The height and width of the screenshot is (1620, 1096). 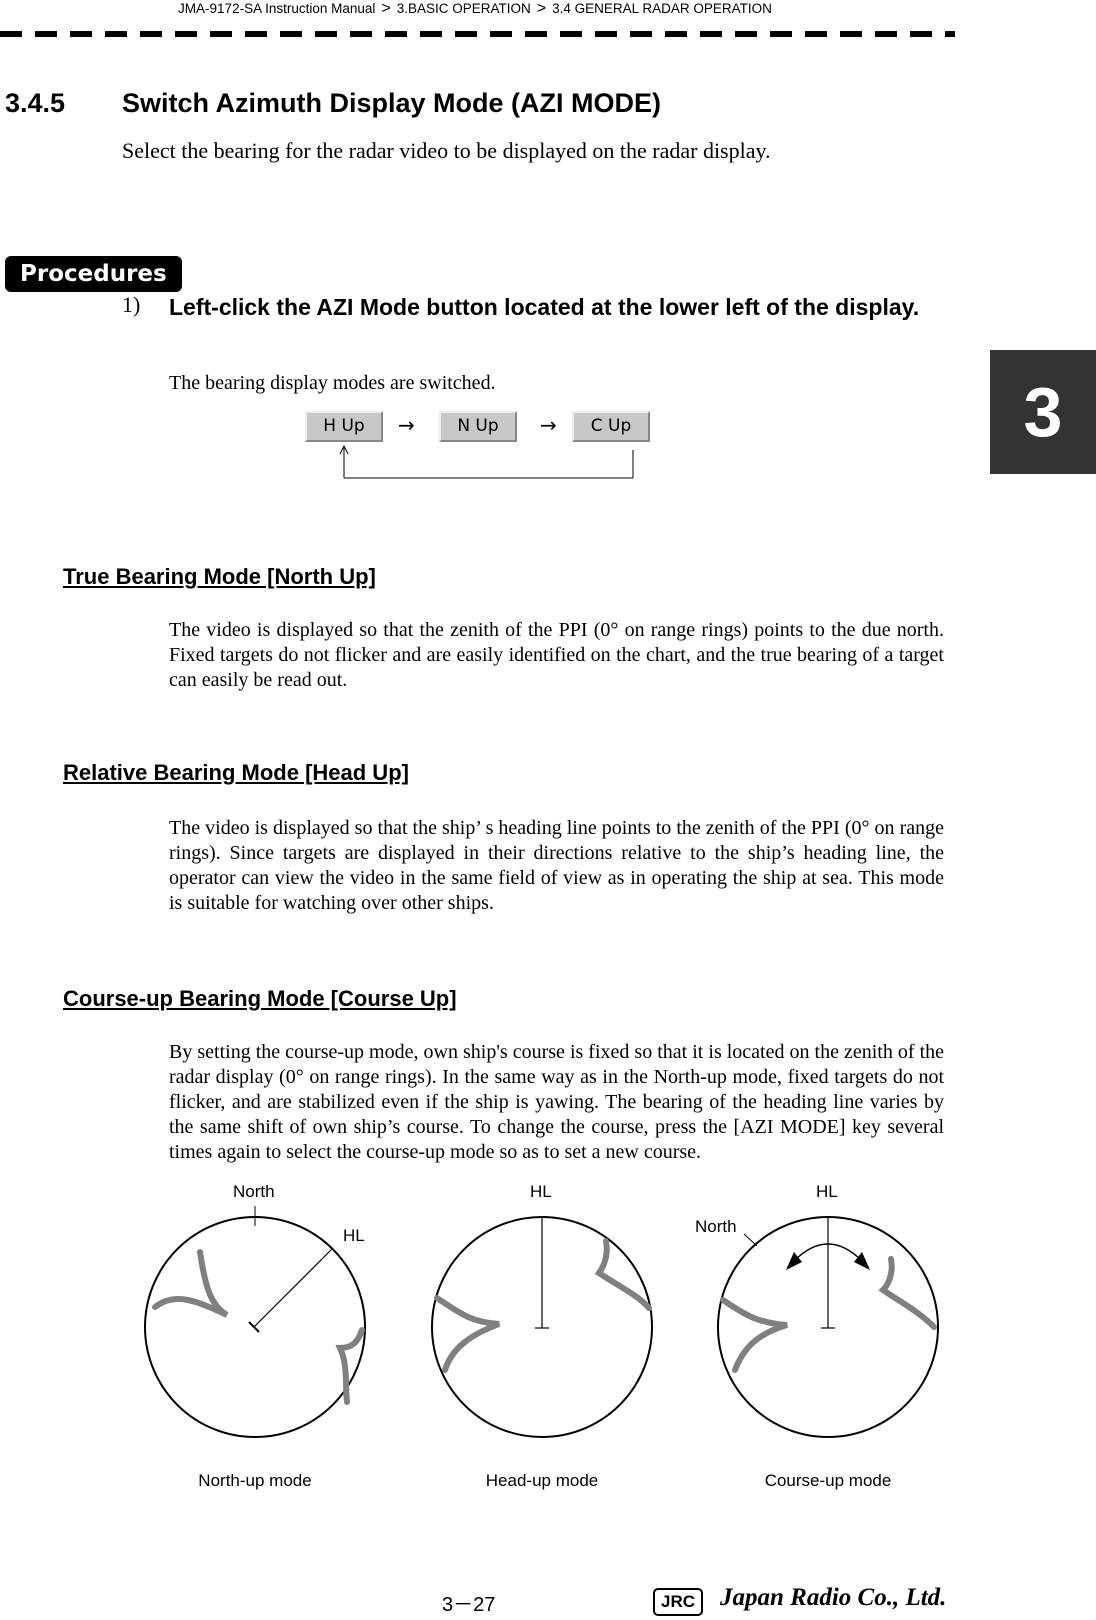 I want to click on north-up-ppi, so click(x=255, y=1322).